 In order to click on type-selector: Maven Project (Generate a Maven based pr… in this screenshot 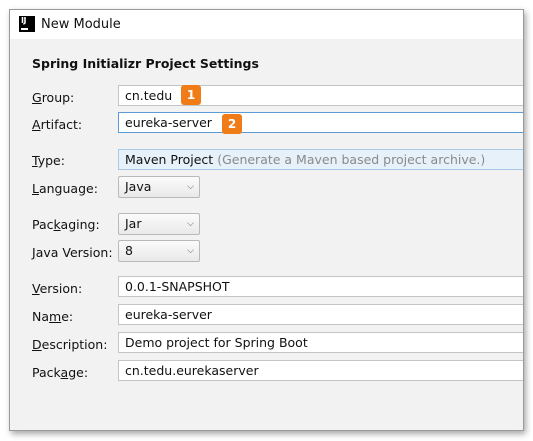, I will do `click(320, 159)`.